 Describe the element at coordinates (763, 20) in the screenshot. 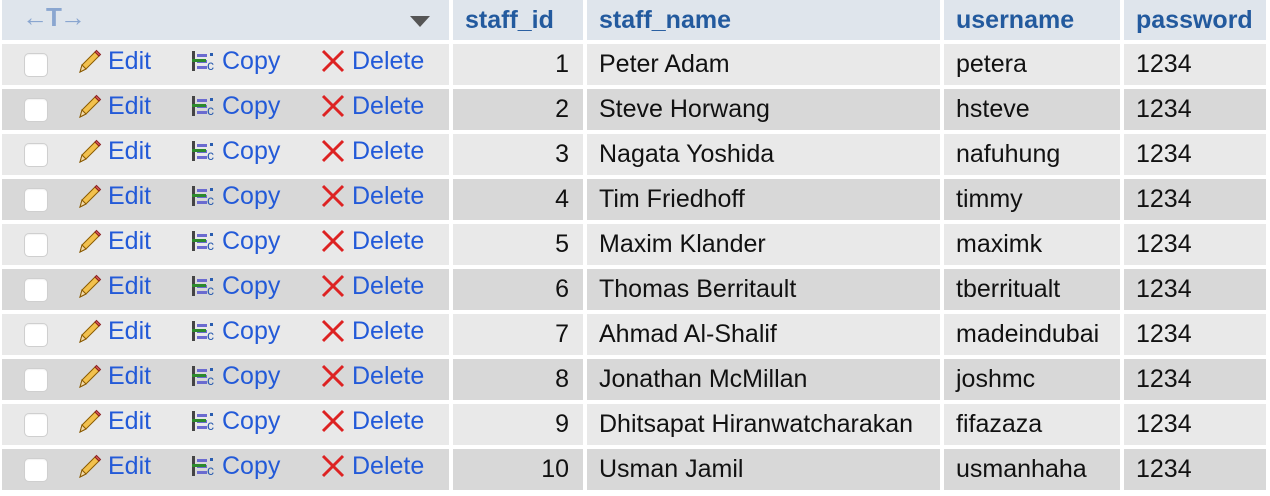

I see `column-header-staff-name: staff_name` at that location.